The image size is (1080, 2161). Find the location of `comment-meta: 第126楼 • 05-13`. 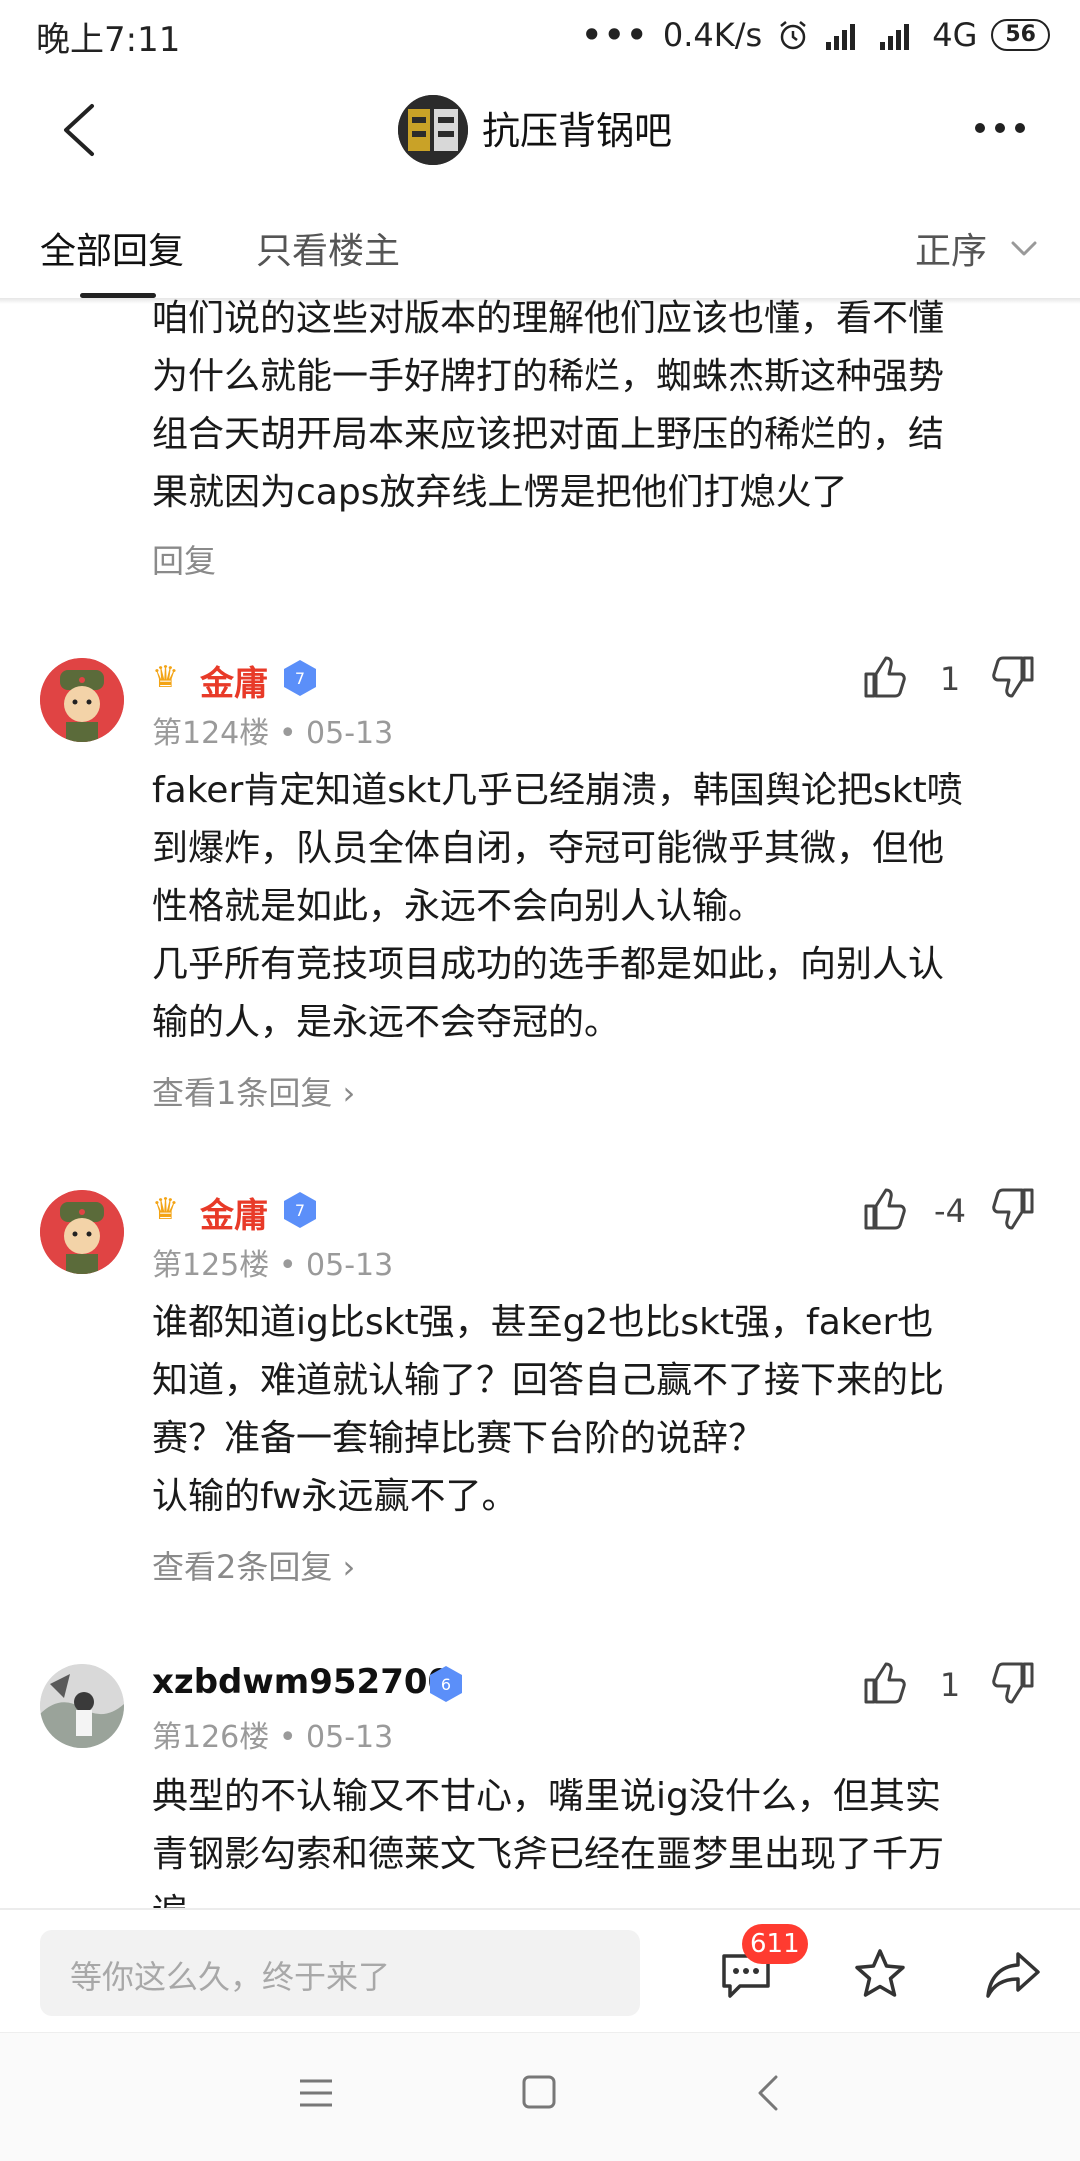

comment-meta: 第126楼 • 05-13 is located at coordinates (272, 1734).